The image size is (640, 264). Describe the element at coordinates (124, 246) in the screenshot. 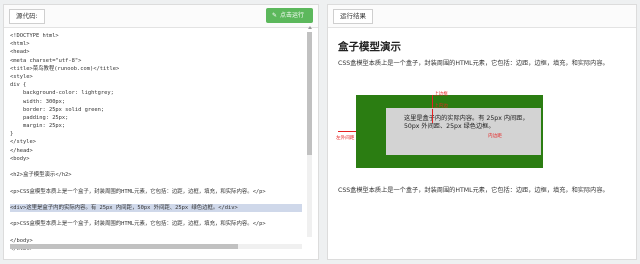

I see `horizontal-scroll-thumb` at that location.